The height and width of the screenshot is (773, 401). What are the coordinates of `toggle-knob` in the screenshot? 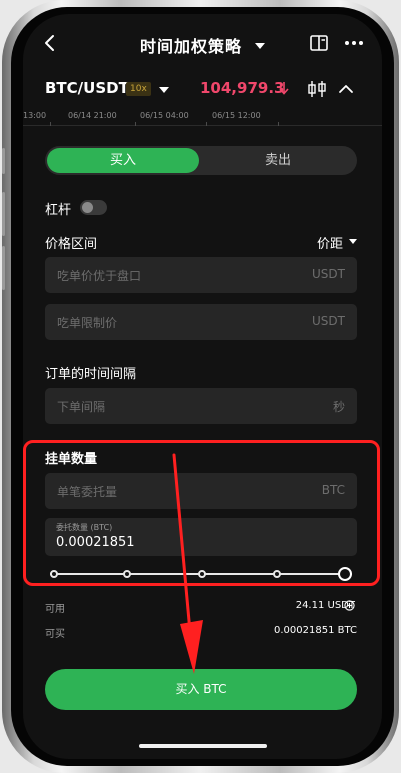 It's located at (87, 207).